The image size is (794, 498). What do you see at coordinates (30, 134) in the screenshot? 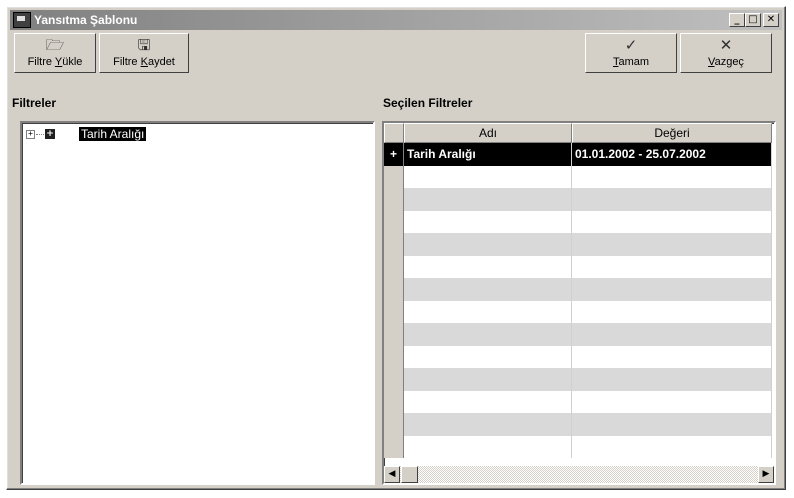
I see `expand-icon: +` at bounding box center [30, 134].